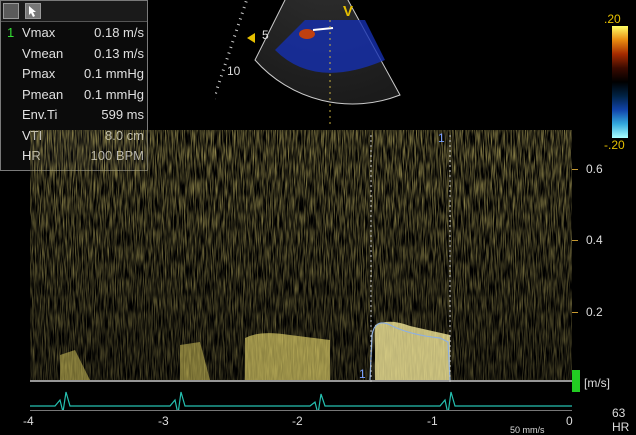  I want to click on scale-label: 0.2, so click(594, 312).